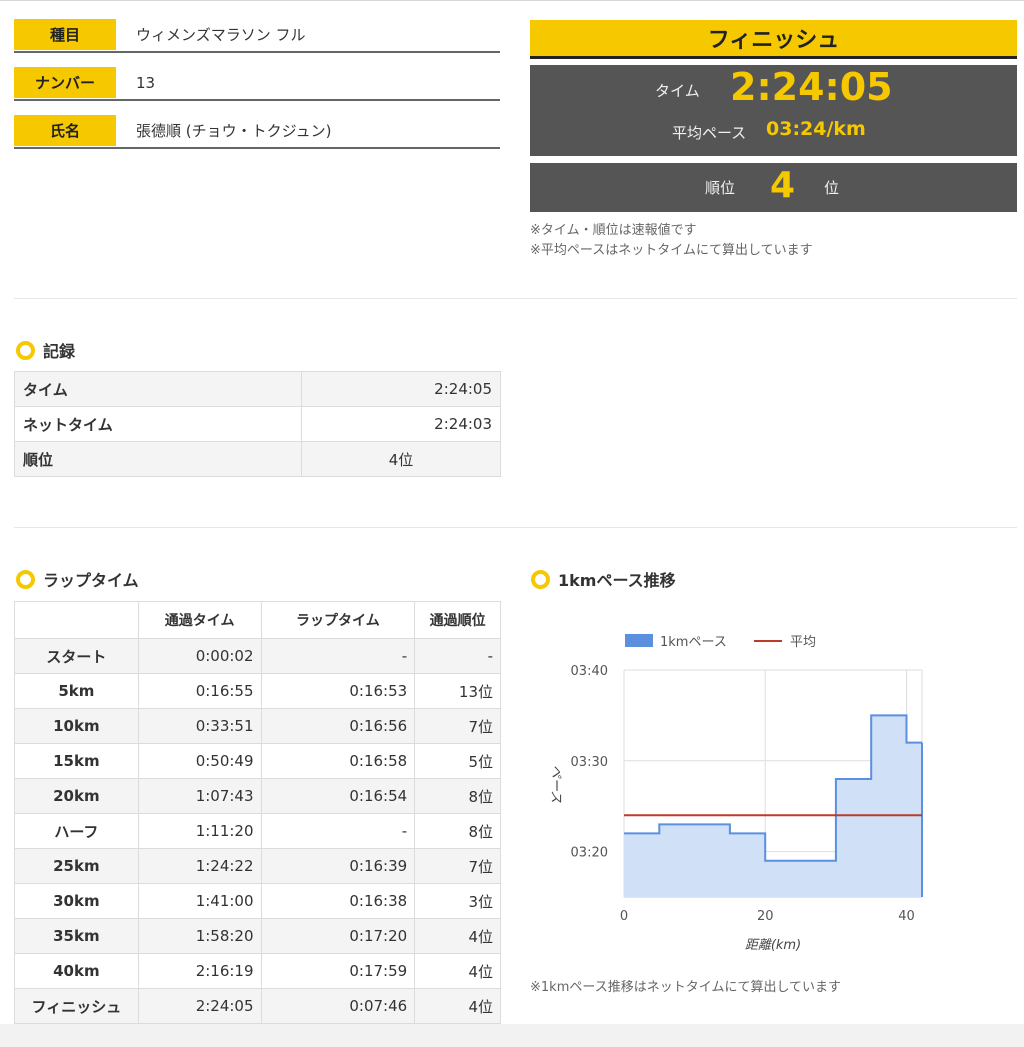  I want to click on y-tick-label: 03:20, so click(589, 853).